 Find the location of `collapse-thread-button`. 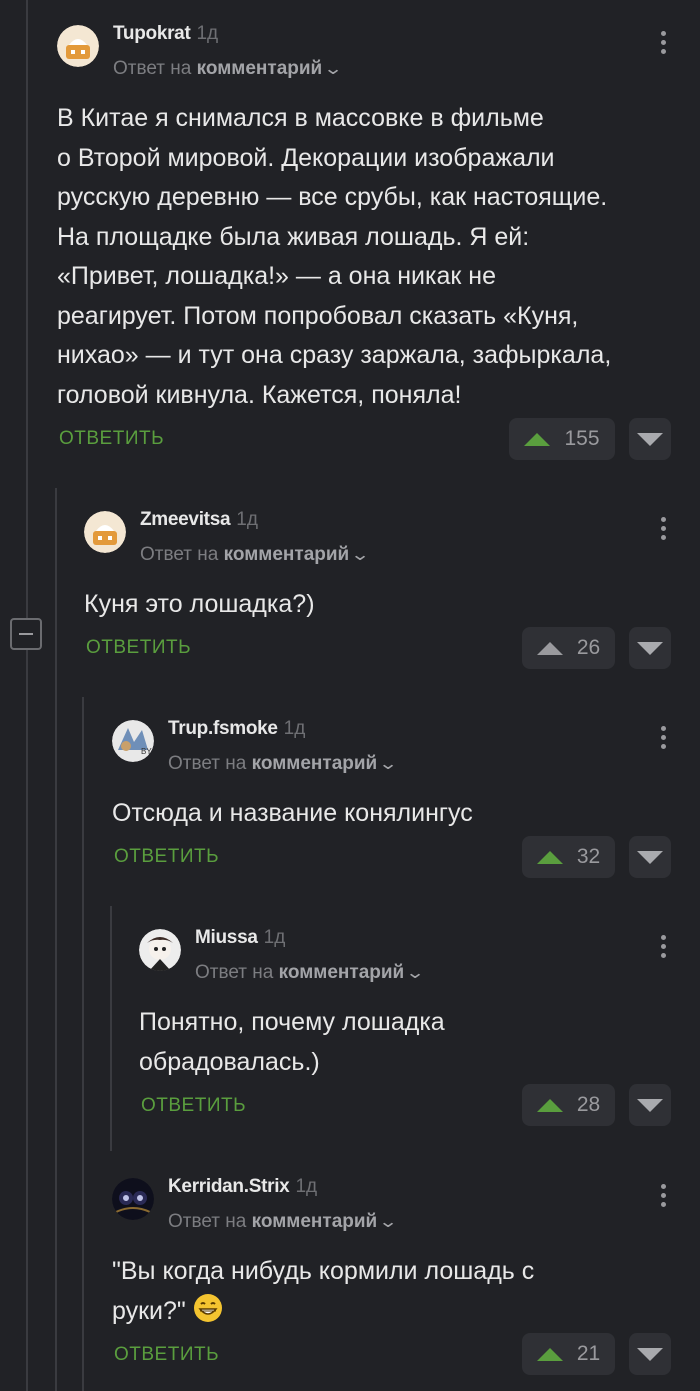

collapse-thread-button is located at coordinates (26, 634).